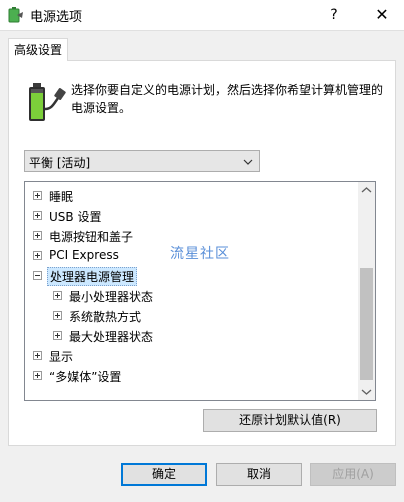  What do you see at coordinates (61, 197) in the screenshot?
I see `tree-item-label: 睡眠` at bounding box center [61, 197].